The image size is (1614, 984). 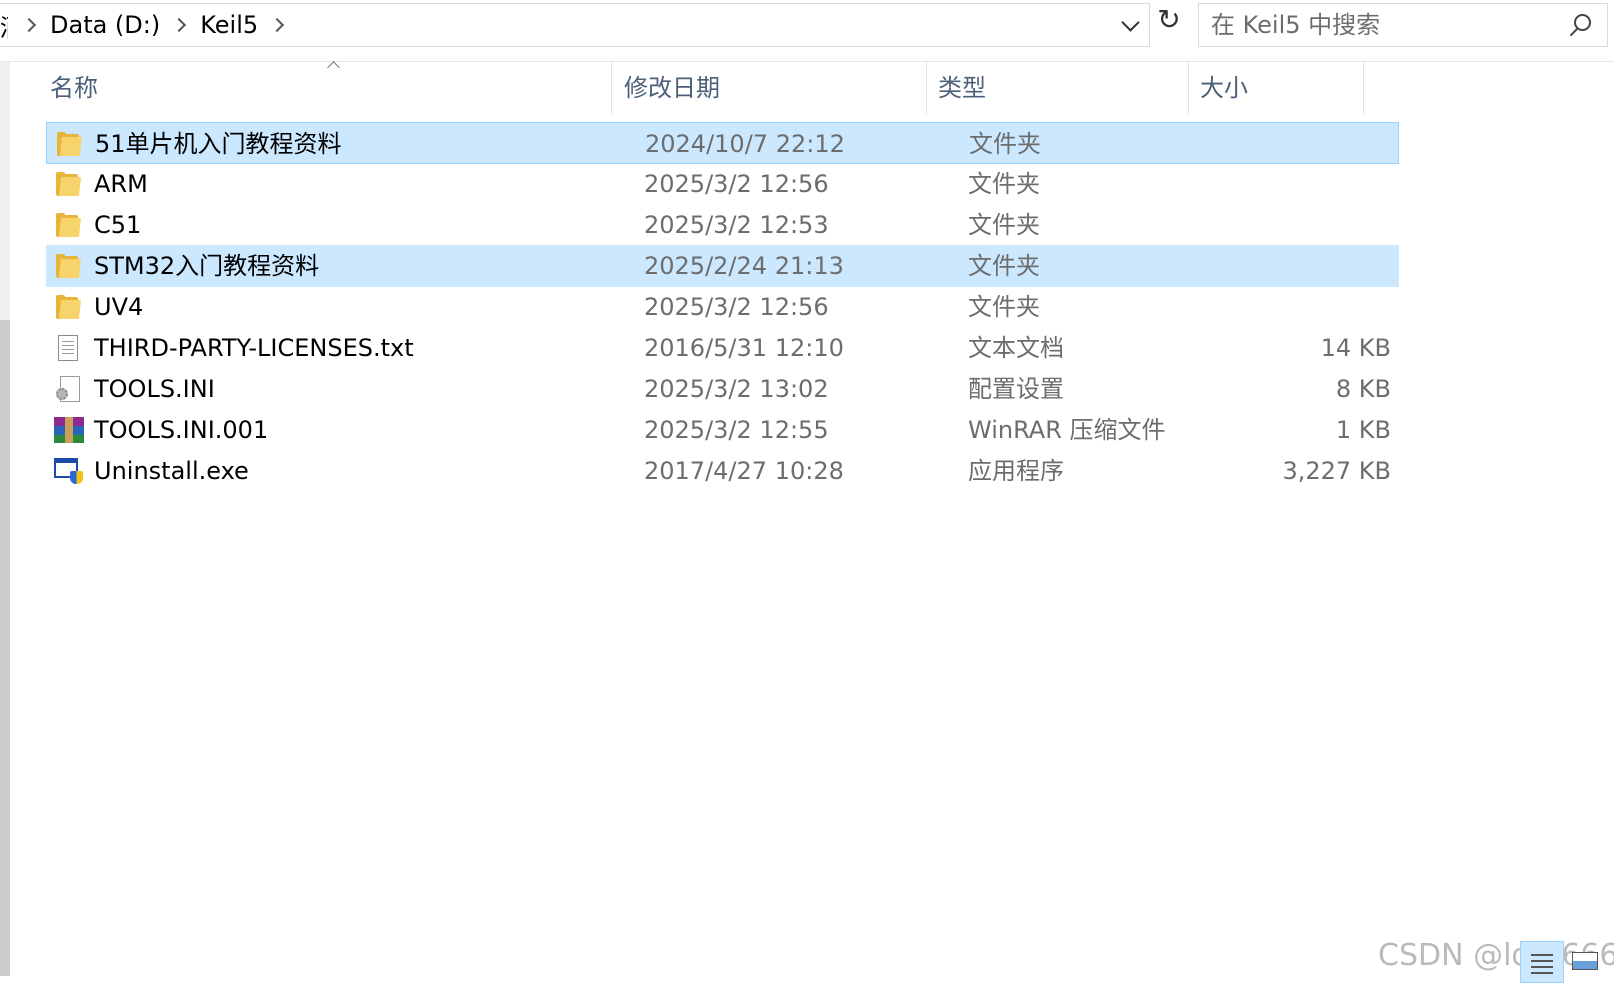 I want to click on refresh-icon: ↻, so click(x=1169, y=19).